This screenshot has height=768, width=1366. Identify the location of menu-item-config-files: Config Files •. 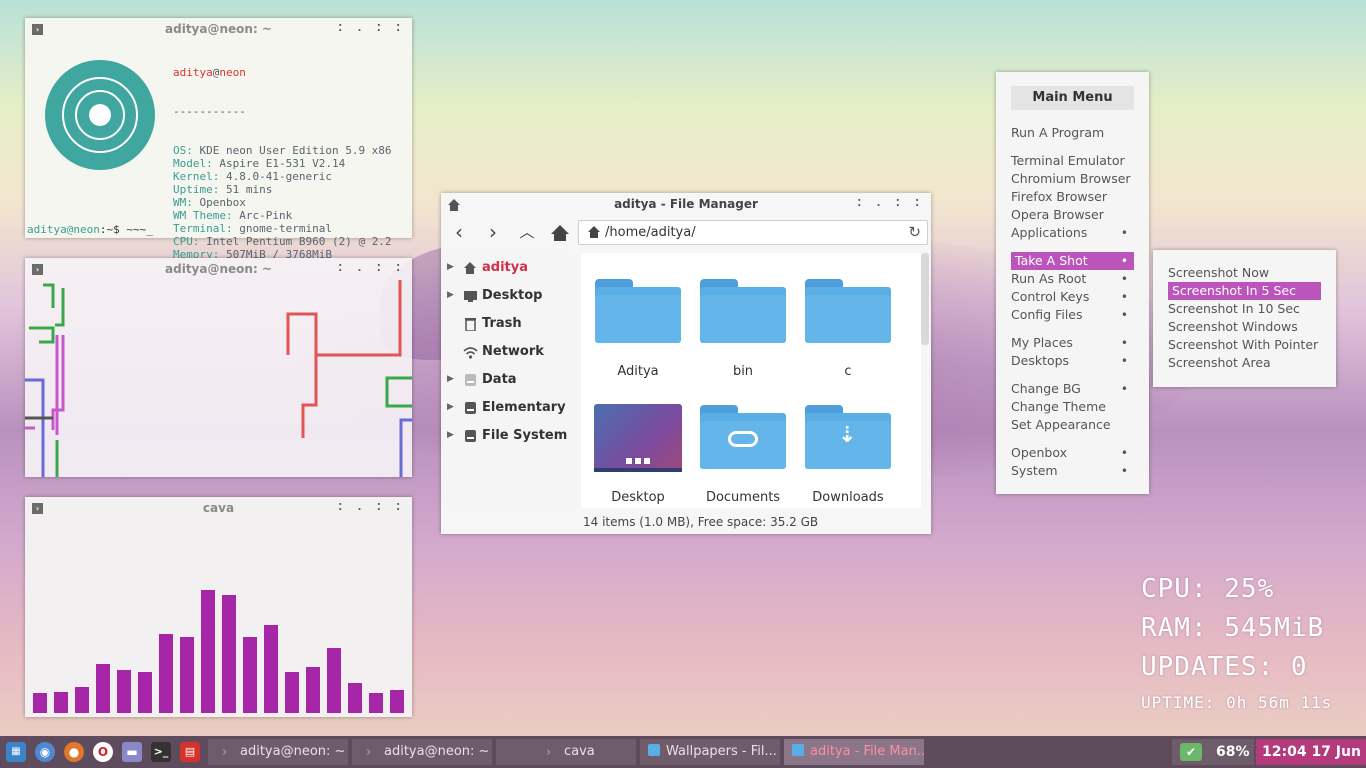
(1072, 315).